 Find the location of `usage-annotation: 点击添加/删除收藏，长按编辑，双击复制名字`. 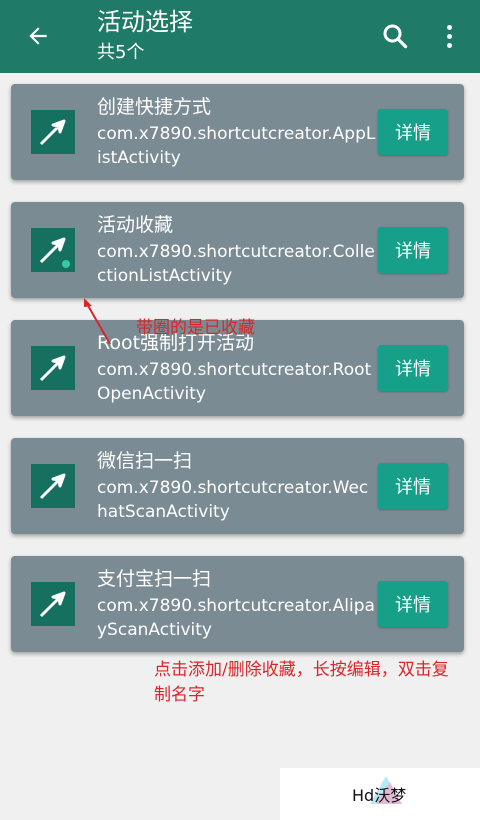

usage-annotation: 点击添加/删除收藏，长按编辑，双击复制名字 is located at coordinates (301, 682).